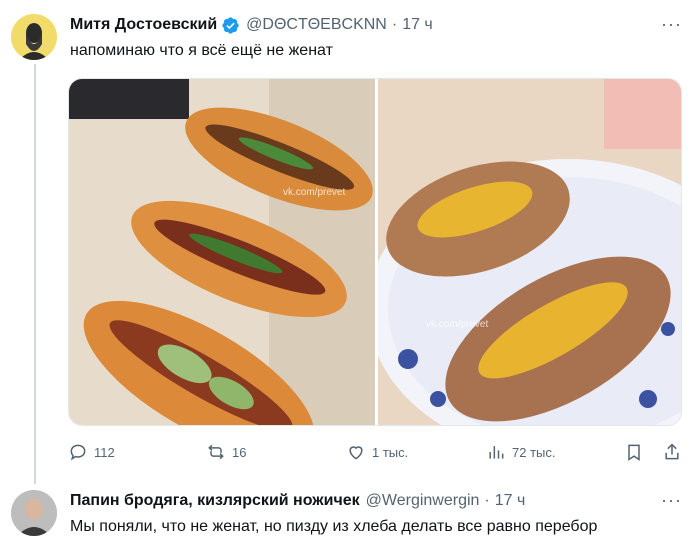  Describe the element at coordinates (230, 25) in the screenshot. I see `verified-badge-icon` at that location.